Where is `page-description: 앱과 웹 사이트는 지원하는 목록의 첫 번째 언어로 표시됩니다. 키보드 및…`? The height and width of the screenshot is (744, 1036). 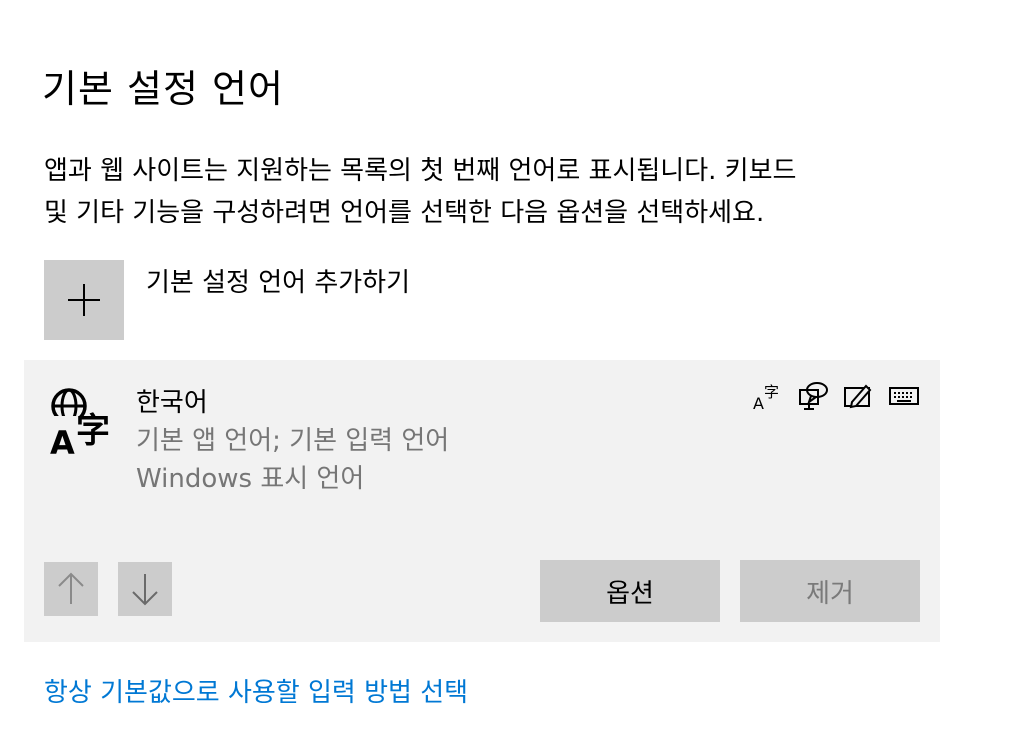
page-description: 앱과 웹 사이트는 지원하는 목록의 첫 번째 언어로 표시됩니다. 키보드 및… is located at coordinates (509, 192).